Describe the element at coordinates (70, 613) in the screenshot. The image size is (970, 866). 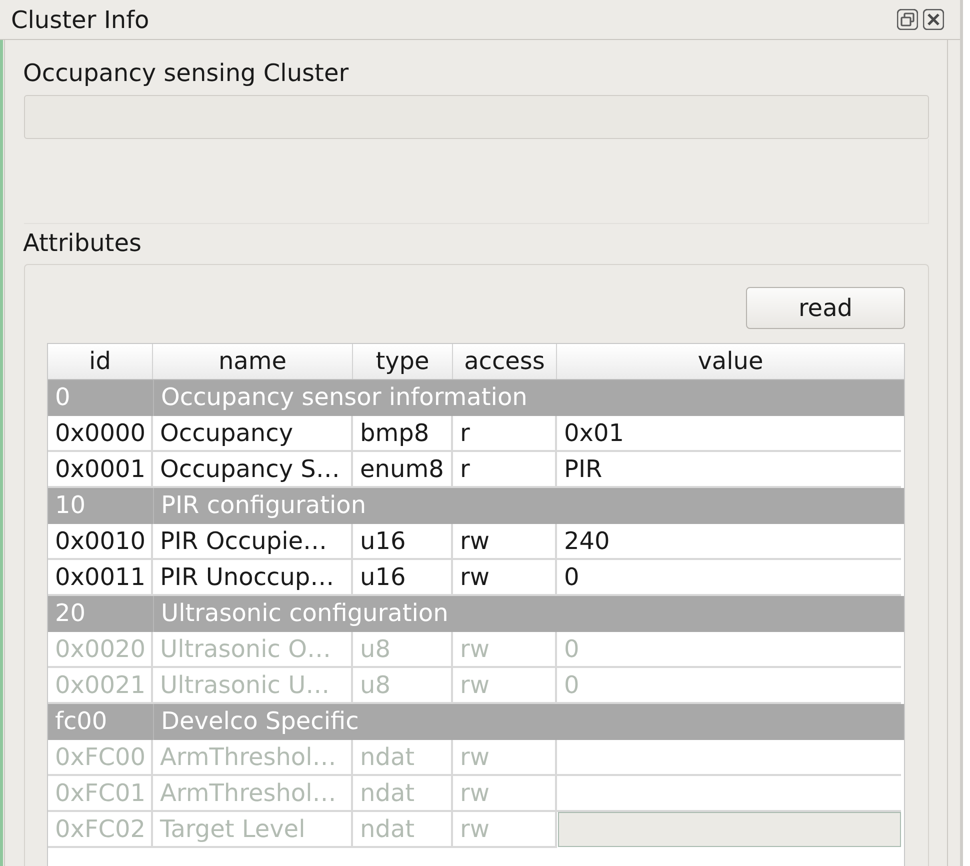
I see `section-id: 20` at that location.